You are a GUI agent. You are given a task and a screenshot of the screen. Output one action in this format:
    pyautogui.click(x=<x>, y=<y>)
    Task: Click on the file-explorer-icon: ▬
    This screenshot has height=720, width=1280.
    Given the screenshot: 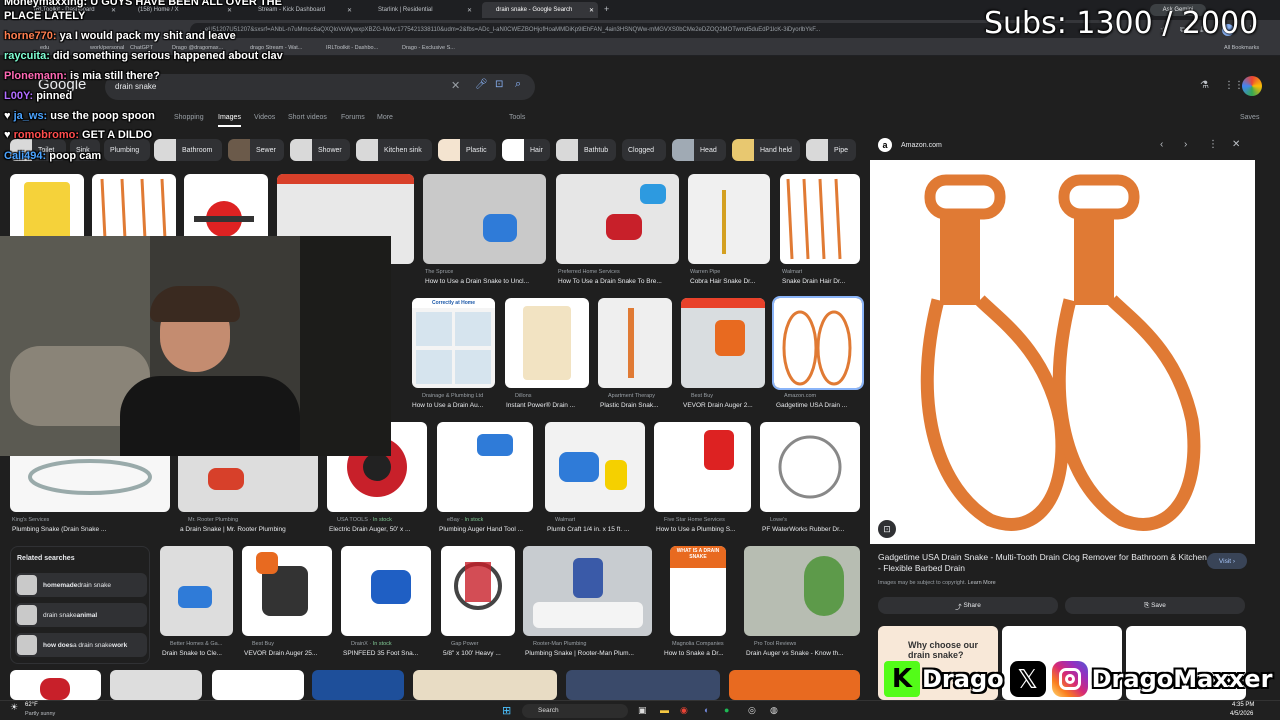 What is the action you would take?
    pyautogui.click(x=664, y=710)
    